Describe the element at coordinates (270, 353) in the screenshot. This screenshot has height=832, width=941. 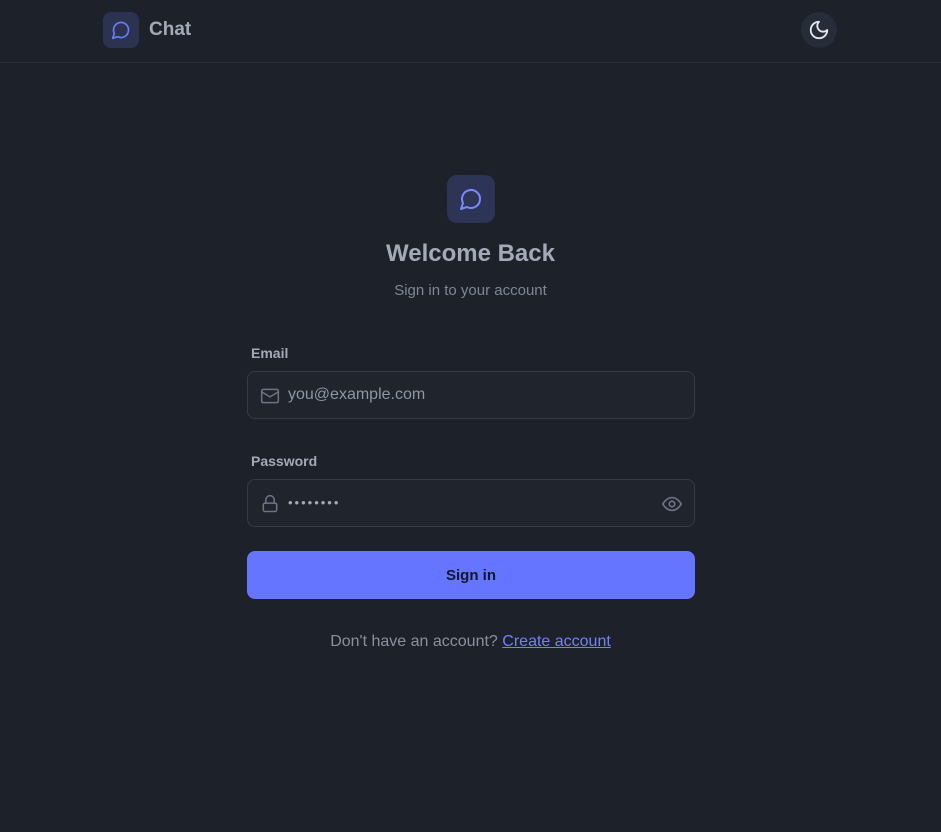
I see `email-label: Email` at that location.